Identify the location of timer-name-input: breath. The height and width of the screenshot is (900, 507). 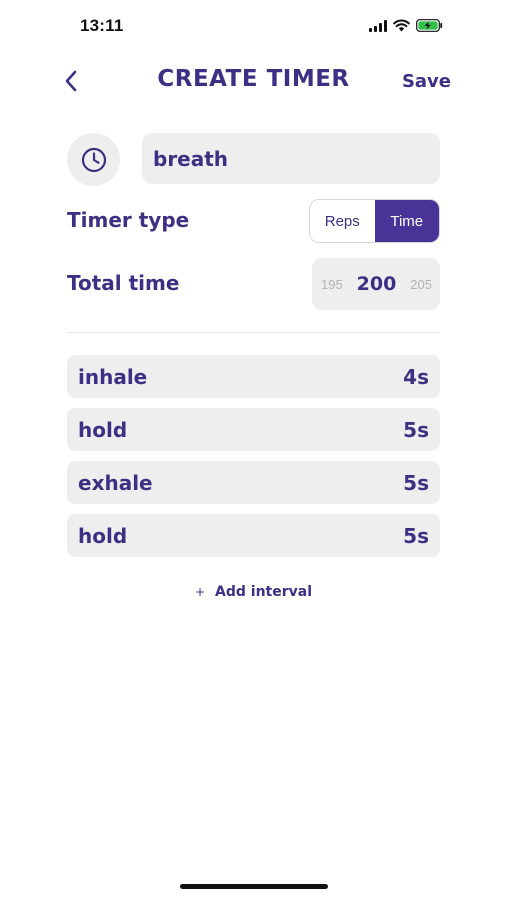
(291, 158).